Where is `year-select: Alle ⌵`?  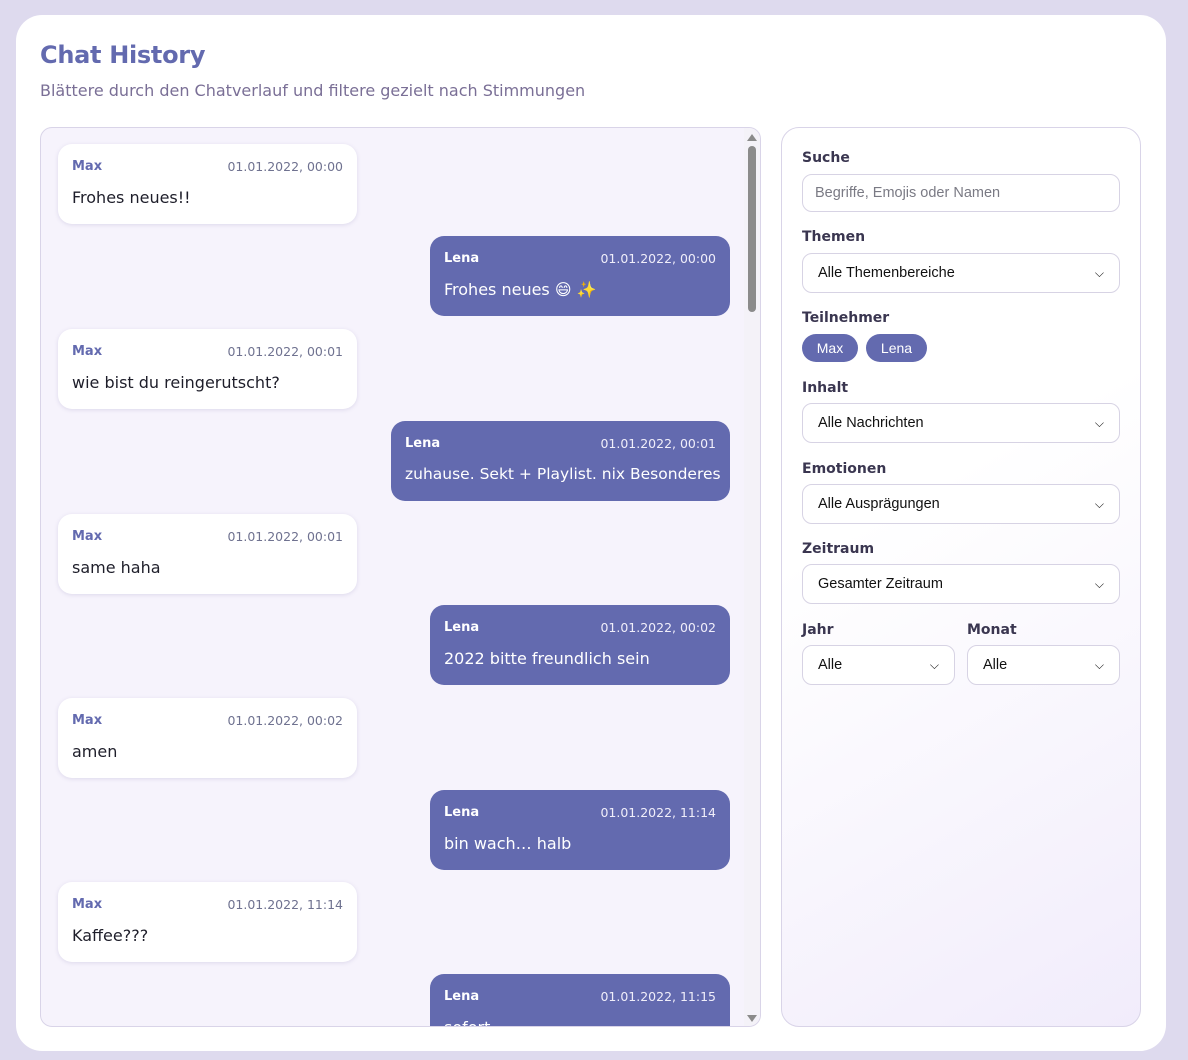
year-select: Alle ⌵ is located at coordinates (878, 665).